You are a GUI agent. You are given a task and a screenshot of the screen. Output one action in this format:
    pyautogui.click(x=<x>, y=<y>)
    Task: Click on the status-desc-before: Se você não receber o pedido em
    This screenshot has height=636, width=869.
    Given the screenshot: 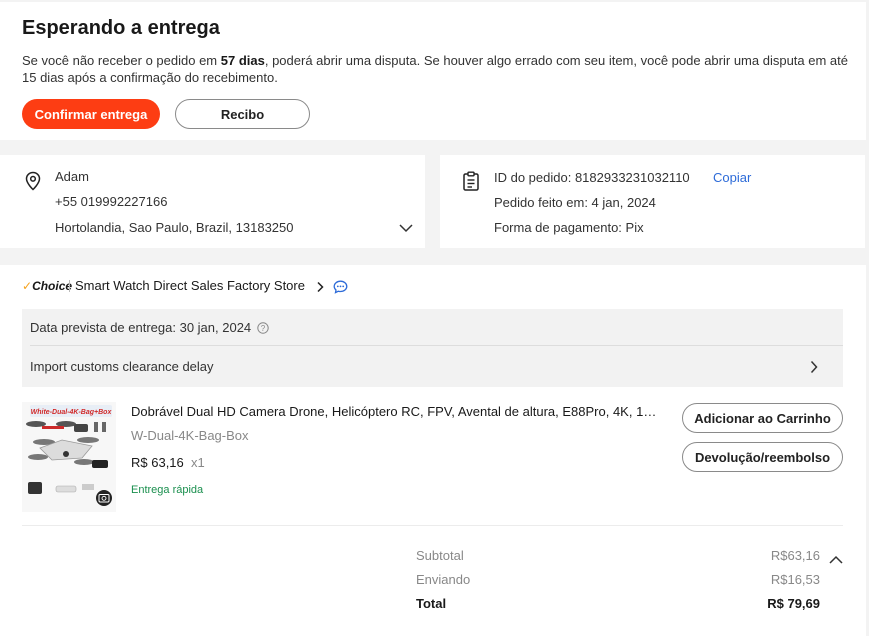 What is the action you would take?
    pyautogui.click(x=121, y=60)
    